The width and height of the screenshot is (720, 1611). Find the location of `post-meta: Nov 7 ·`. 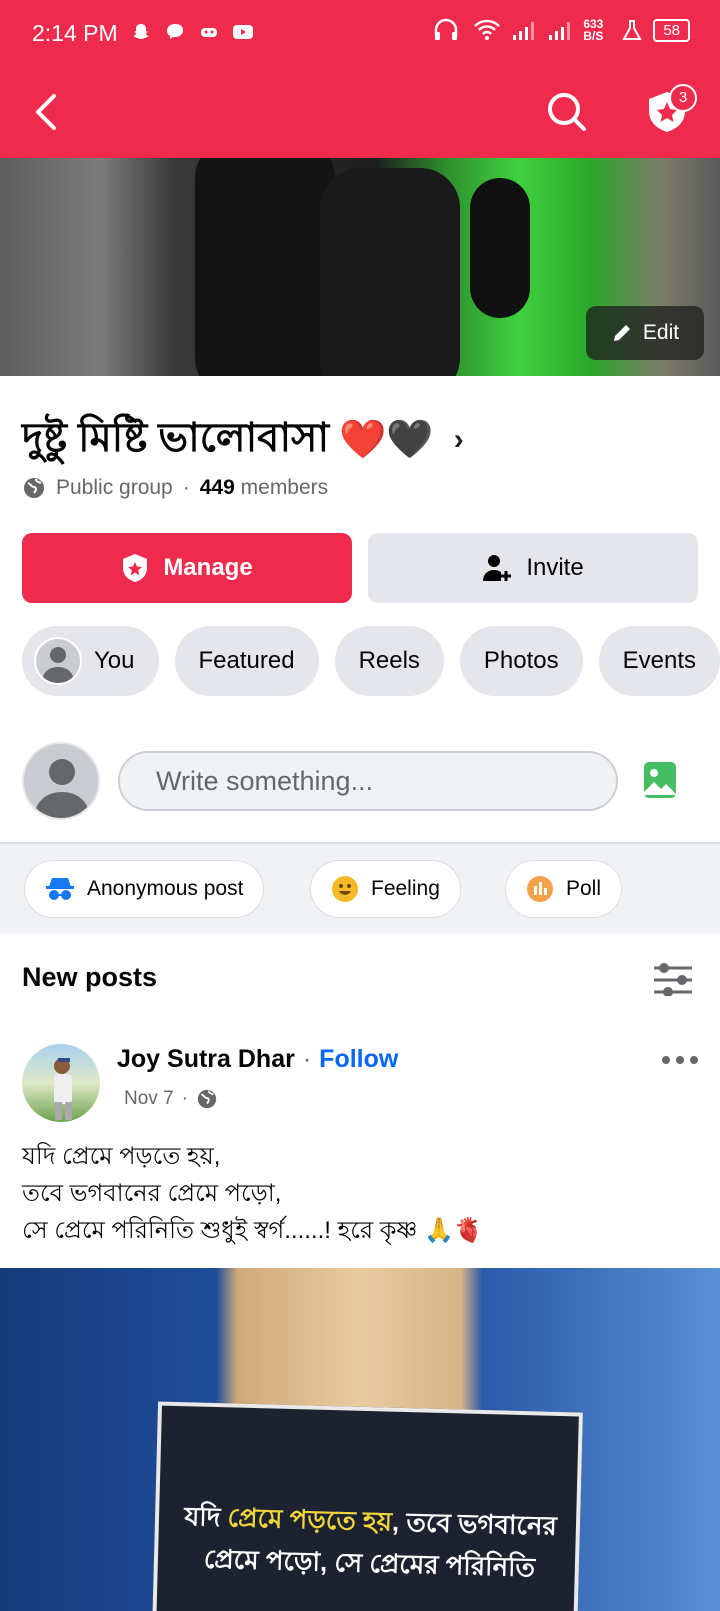

post-meta: Nov 7 · is located at coordinates (171, 1099).